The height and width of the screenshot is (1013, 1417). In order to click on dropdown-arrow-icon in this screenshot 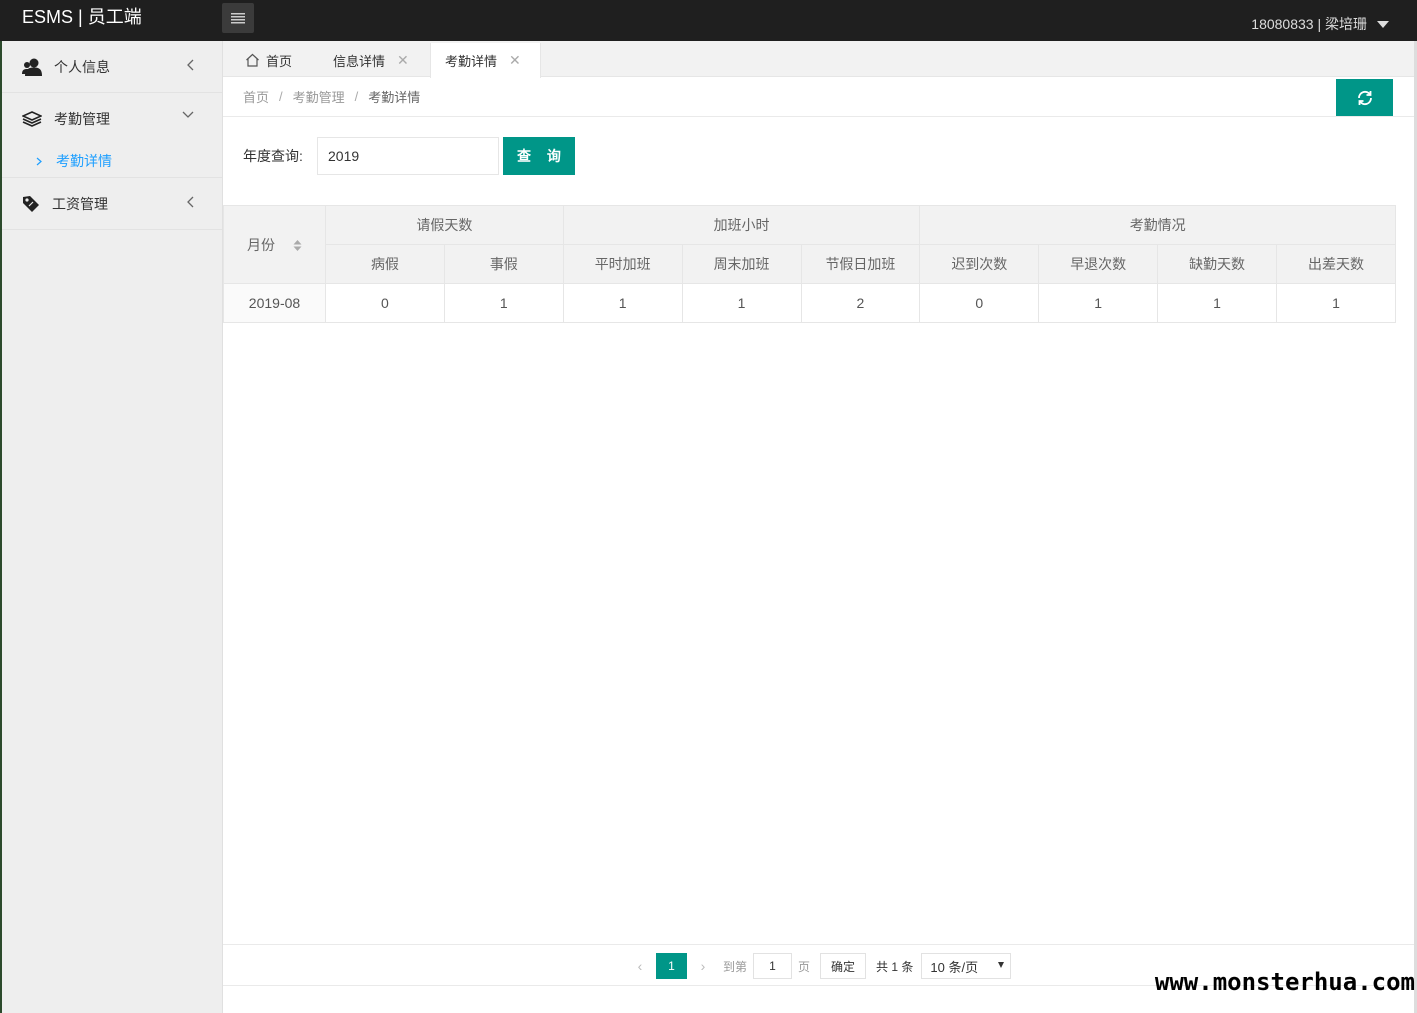, I will do `click(1001, 965)`.